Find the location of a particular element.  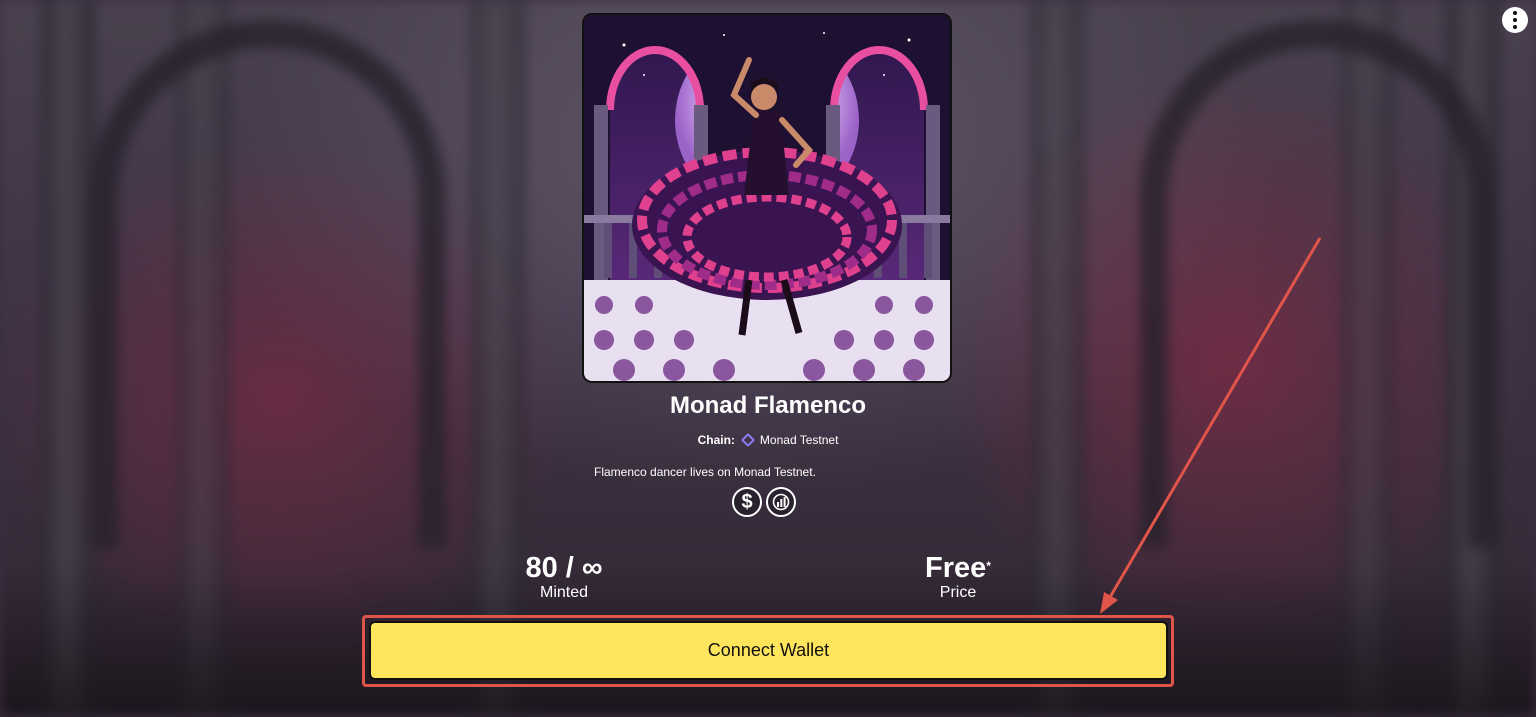

price-value-wrap: Free* is located at coordinates (958, 568).